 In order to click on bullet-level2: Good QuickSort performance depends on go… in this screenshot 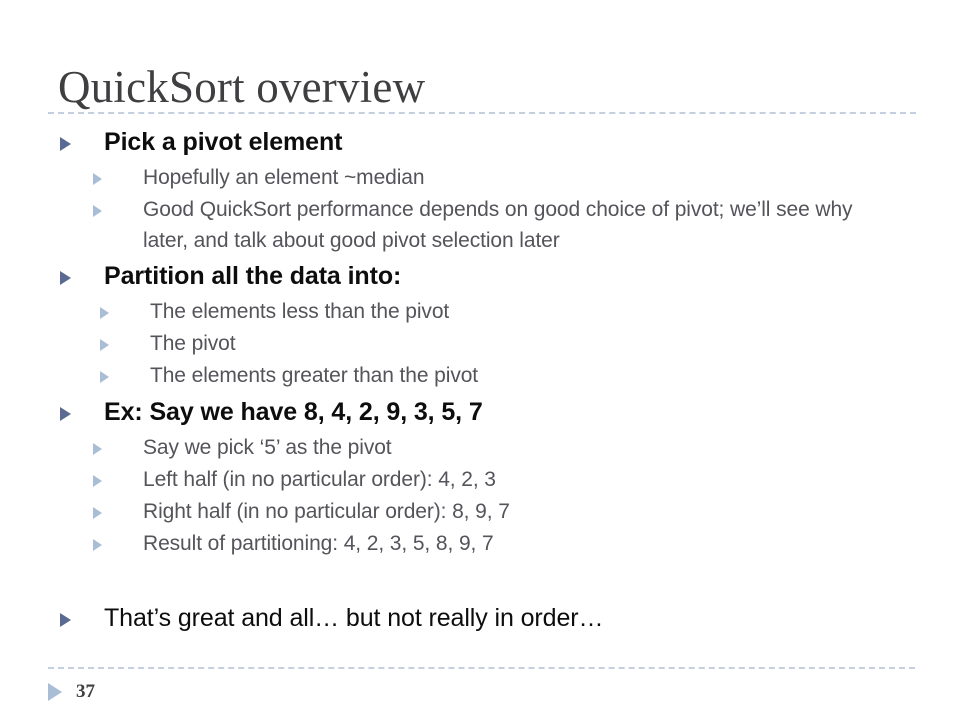, I will do `click(480, 225)`.